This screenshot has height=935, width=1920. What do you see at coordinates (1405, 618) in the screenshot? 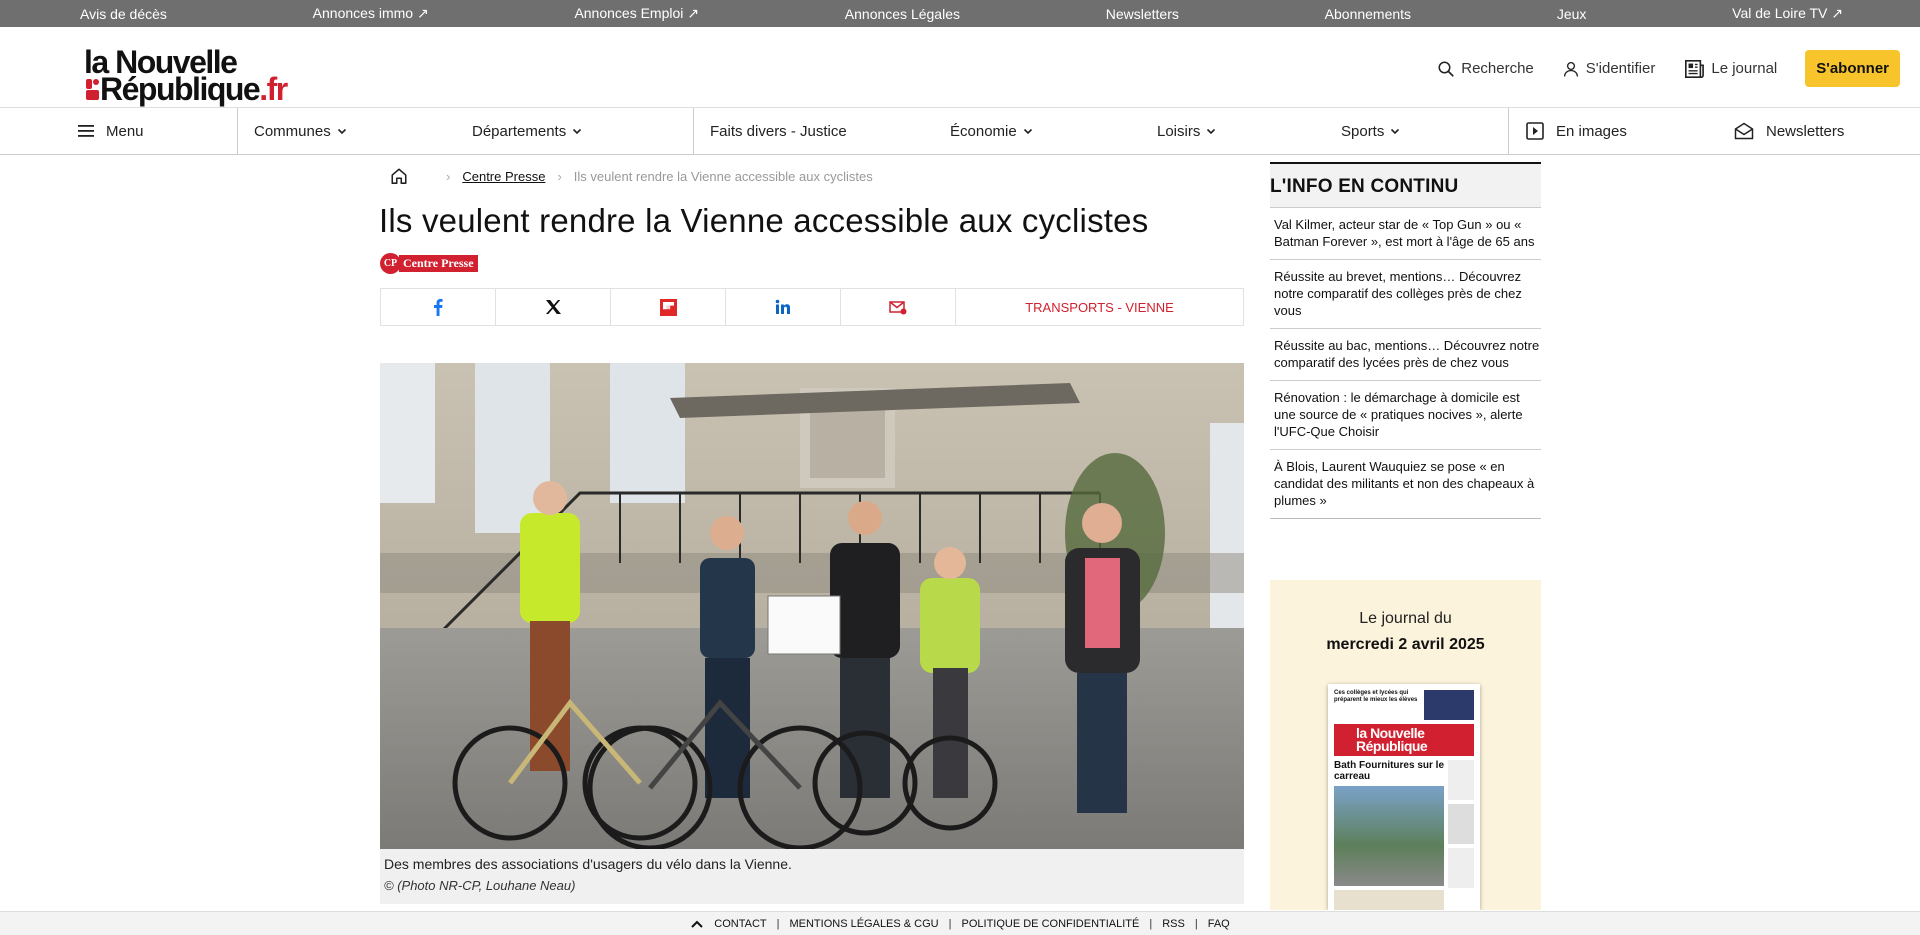
I see `journal-label: Le journal du` at bounding box center [1405, 618].